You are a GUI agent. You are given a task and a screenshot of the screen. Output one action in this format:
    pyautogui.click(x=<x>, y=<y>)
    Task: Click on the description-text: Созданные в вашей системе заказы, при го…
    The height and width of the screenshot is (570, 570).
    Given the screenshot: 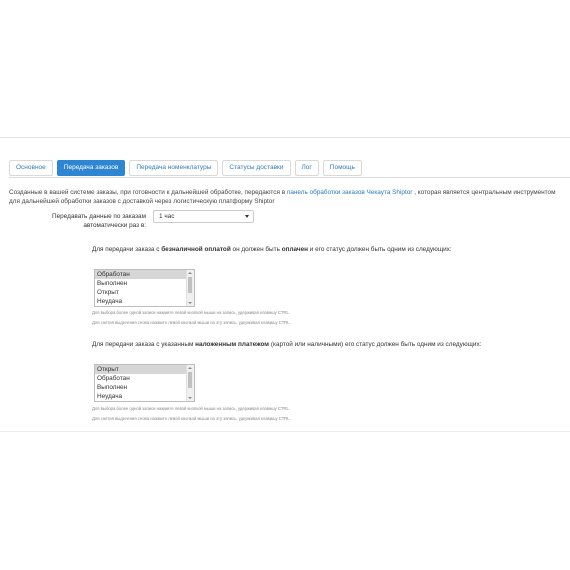 What is the action you would take?
    pyautogui.click(x=287, y=197)
    